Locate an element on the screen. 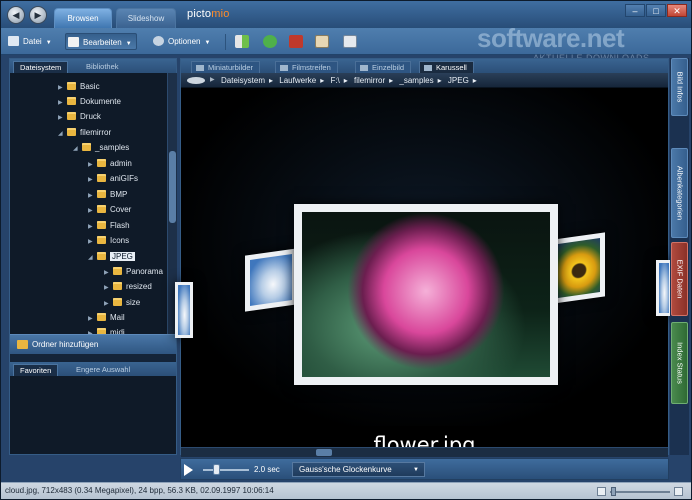 The image size is (692, 500). breadcrumb-item: _samples is located at coordinates (416, 80).